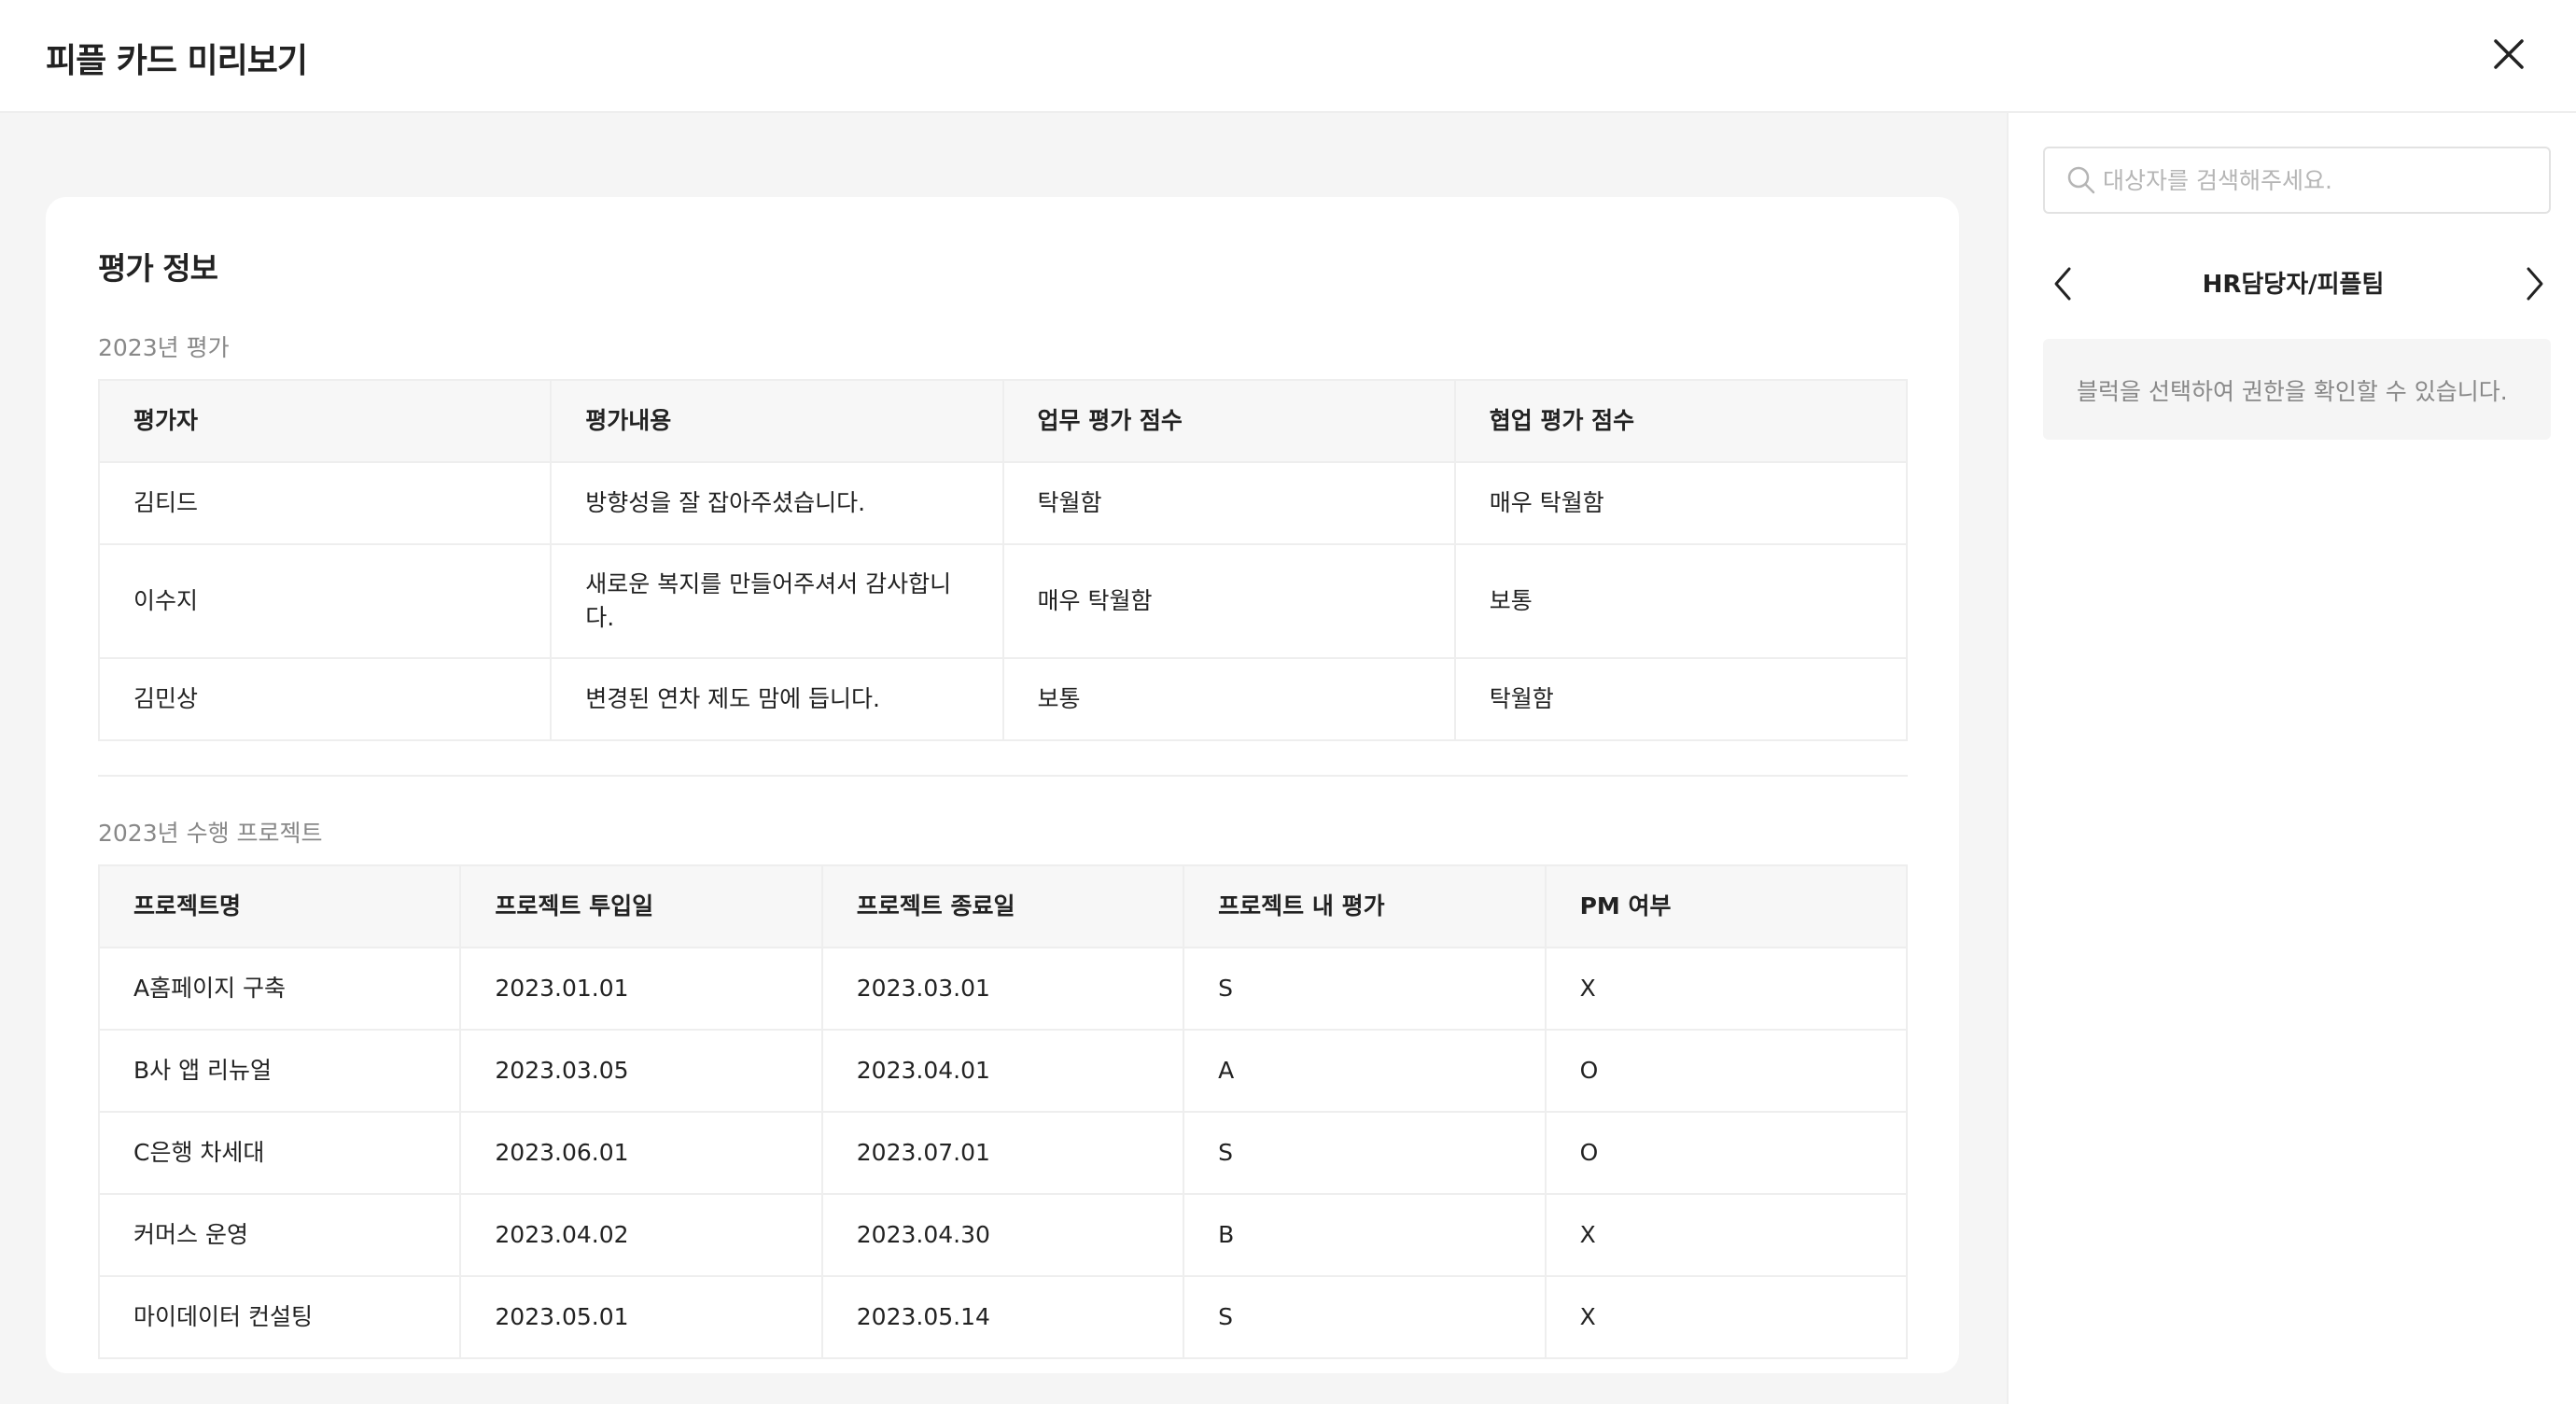 The image size is (2576, 1404). I want to click on table-row: C은행 차세대 2023.06.01 2023.07.01 S O, so click(1003, 1153).